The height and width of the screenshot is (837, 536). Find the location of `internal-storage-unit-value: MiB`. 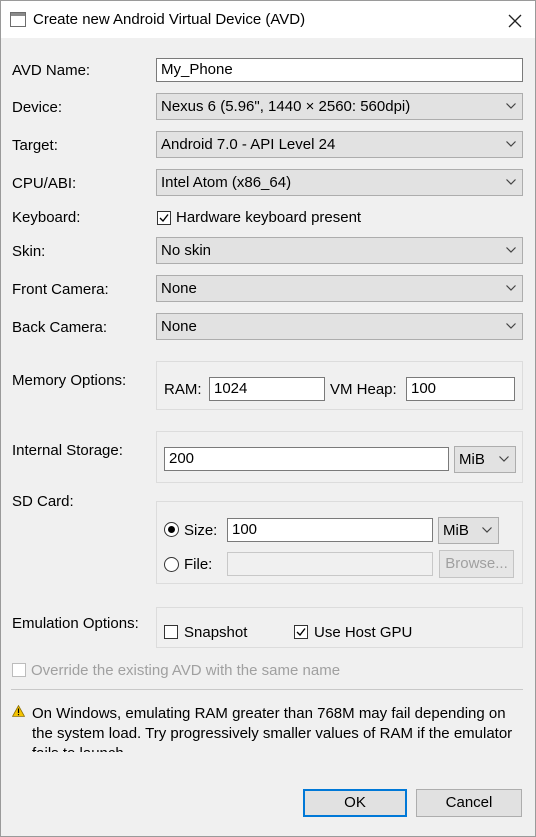

internal-storage-unit-value: MiB is located at coordinates (472, 459).